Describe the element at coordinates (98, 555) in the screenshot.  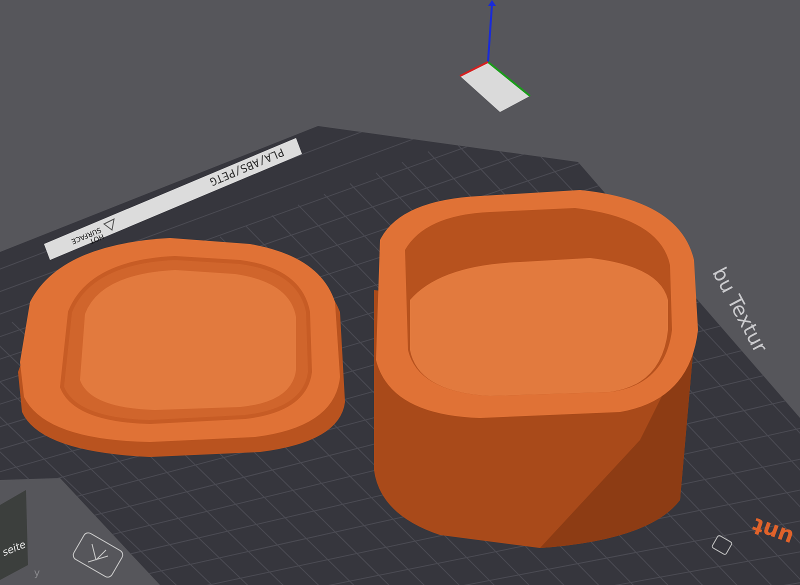
I see `place-on-bed-icon` at that location.